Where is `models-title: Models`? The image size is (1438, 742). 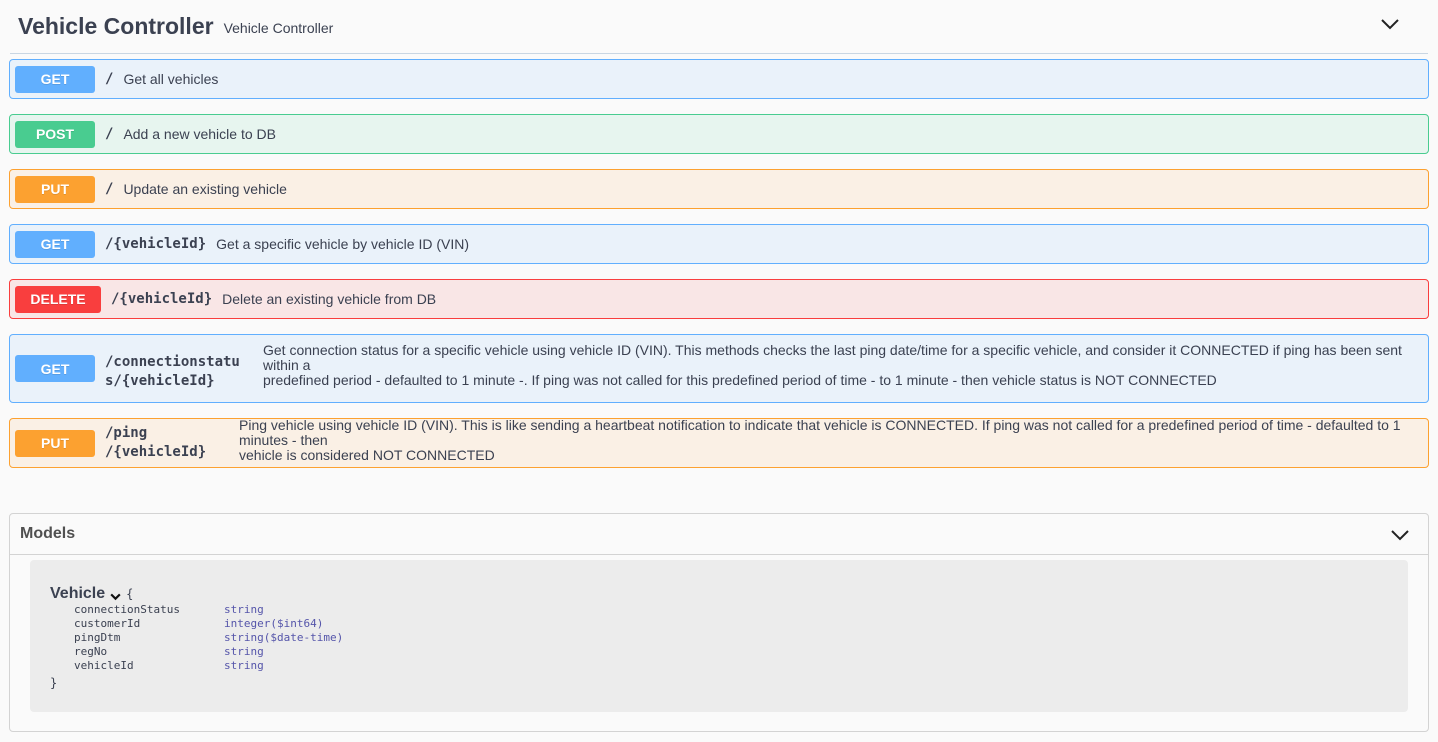 models-title: Models is located at coordinates (47, 534).